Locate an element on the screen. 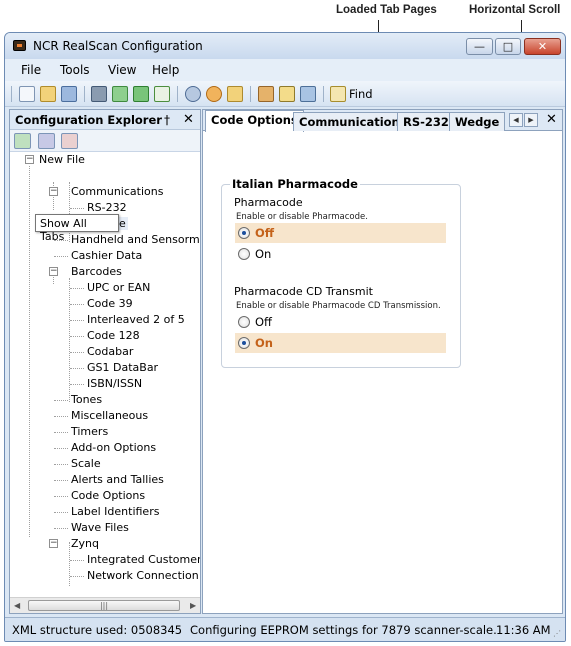 Image resolution: width=571 pixels, height=646 pixels. tree-item-code-39: Code 39 is located at coordinates (110, 303).